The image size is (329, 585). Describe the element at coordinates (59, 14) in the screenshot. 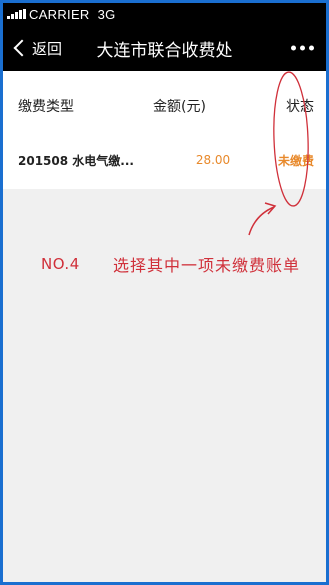

I see `carrier-name: CARRIER` at that location.